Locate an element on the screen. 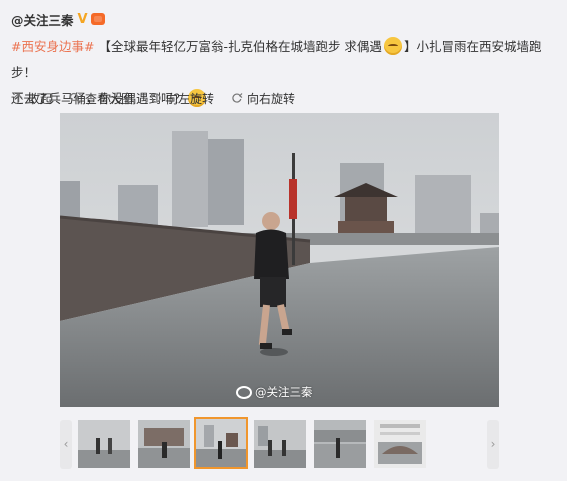  thumbs-prev-button: ‹ is located at coordinates (66, 444).